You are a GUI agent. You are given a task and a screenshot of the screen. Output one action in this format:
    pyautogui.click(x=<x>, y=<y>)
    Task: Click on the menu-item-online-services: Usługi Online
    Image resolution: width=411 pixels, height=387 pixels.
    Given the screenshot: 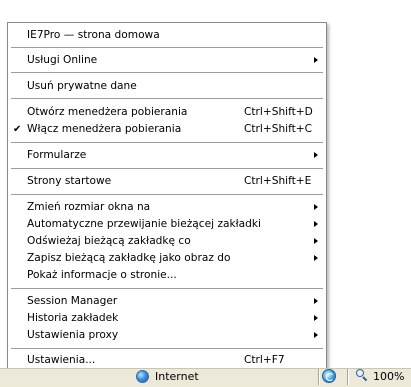 What is the action you would take?
    pyautogui.click(x=167, y=60)
    